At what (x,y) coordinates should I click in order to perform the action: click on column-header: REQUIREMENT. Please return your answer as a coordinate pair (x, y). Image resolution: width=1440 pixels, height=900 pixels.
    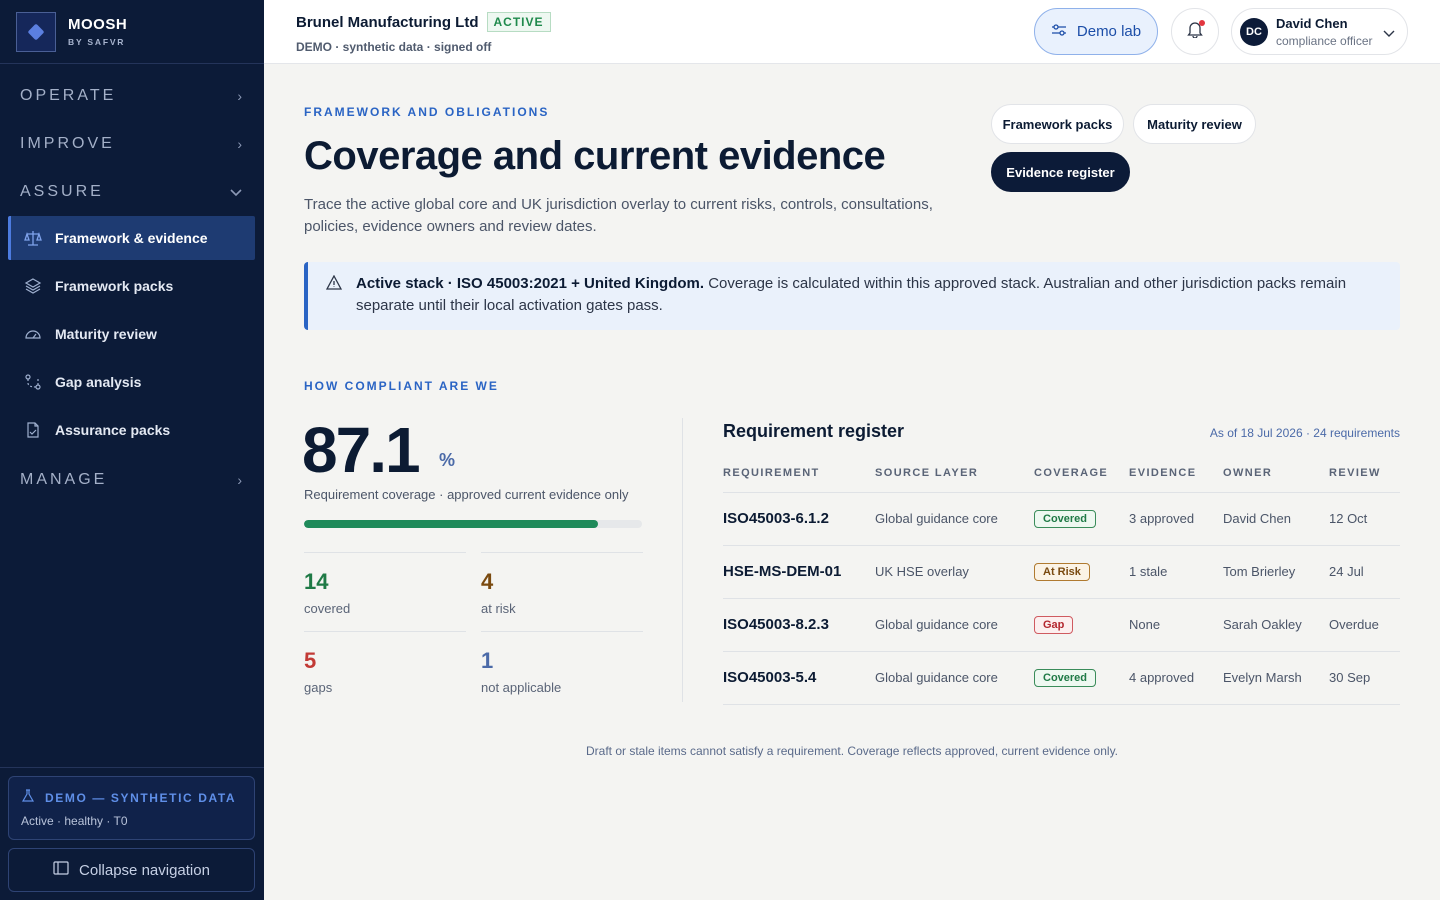
    Looking at the image, I should click on (799, 473).